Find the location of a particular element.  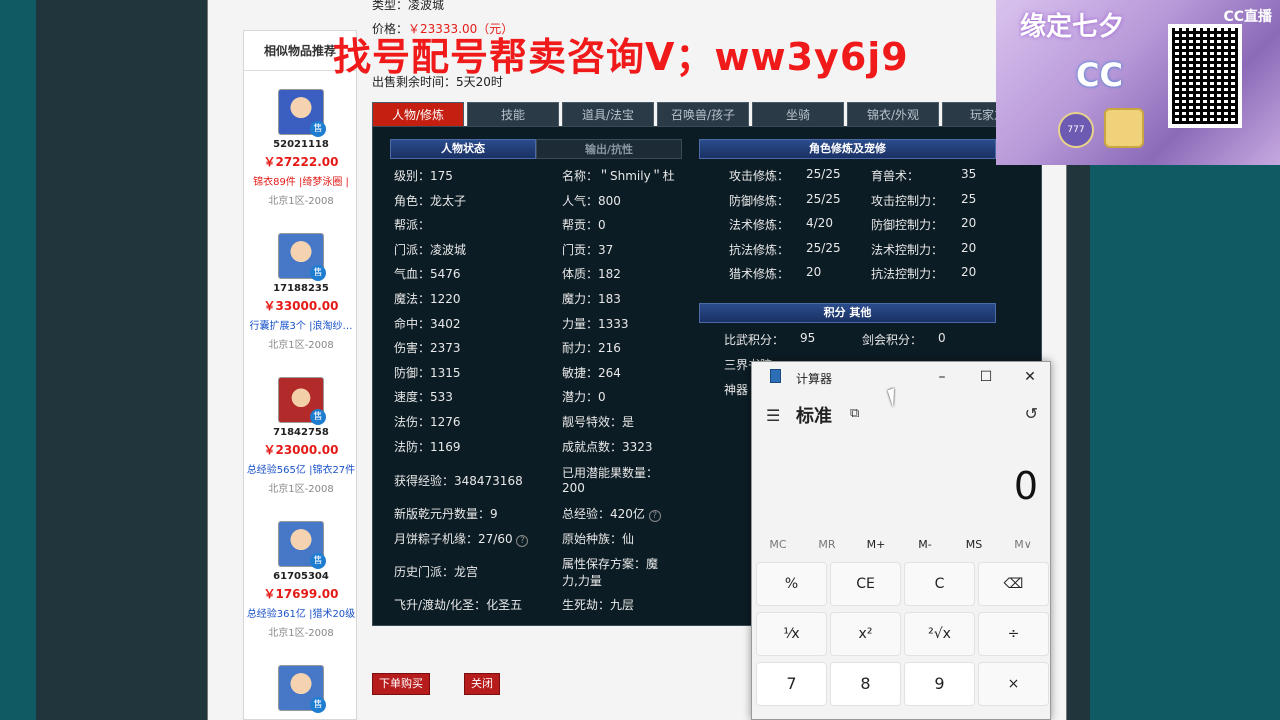

history-icon: ↺ is located at coordinates (1031, 413).